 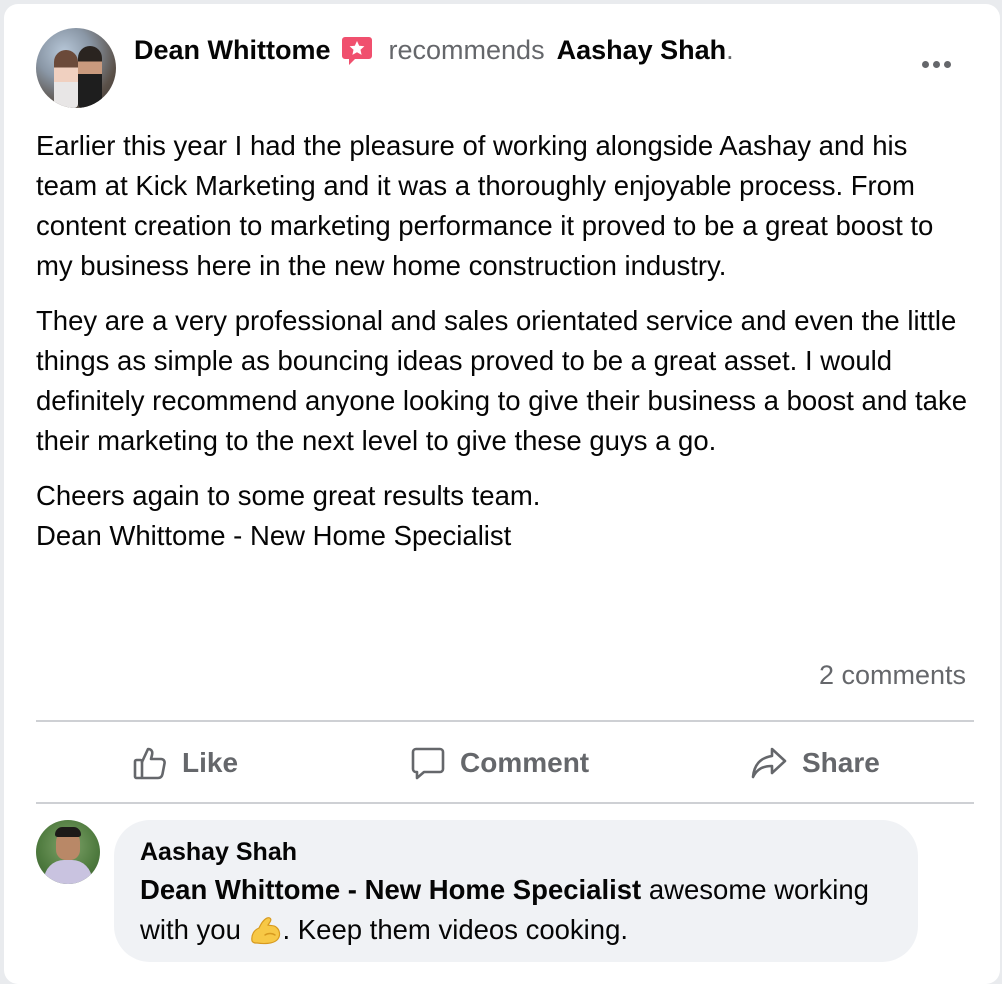 I want to click on comment-mention: Dean Whittome - New Home Specialist, so click(x=390, y=889).